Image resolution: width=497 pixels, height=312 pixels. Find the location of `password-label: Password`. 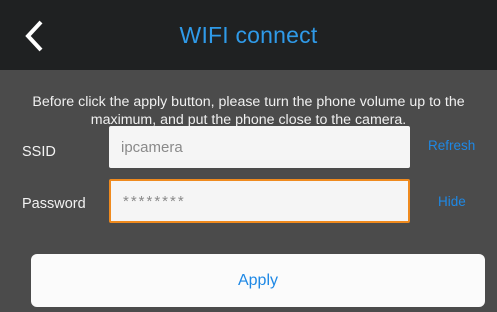

password-label: Password is located at coordinates (54, 204).